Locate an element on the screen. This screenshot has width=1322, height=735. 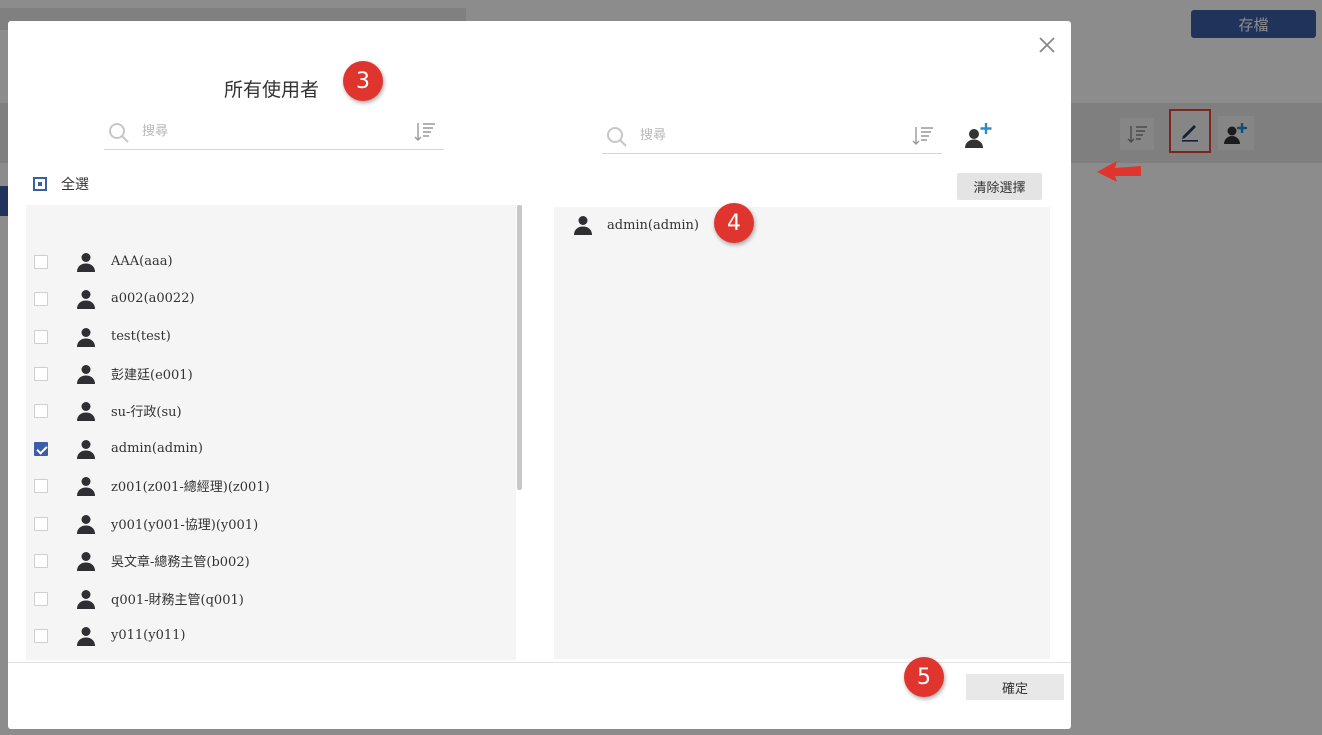
modal-title: 所有使用者 is located at coordinates (272, 90).